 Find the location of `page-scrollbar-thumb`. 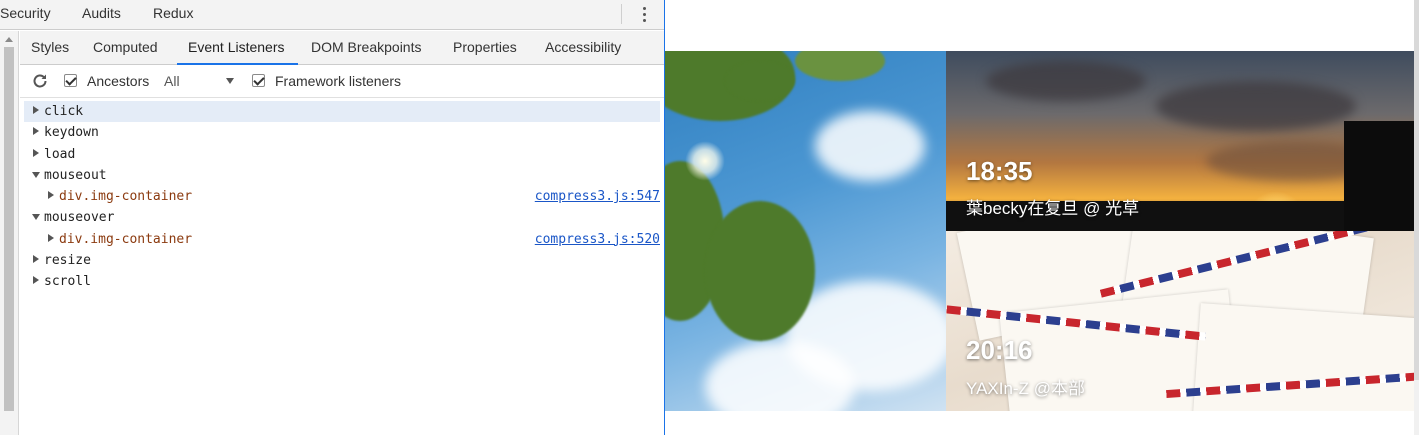

page-scrollbar-thumb is located at coordinates (1416, 190).